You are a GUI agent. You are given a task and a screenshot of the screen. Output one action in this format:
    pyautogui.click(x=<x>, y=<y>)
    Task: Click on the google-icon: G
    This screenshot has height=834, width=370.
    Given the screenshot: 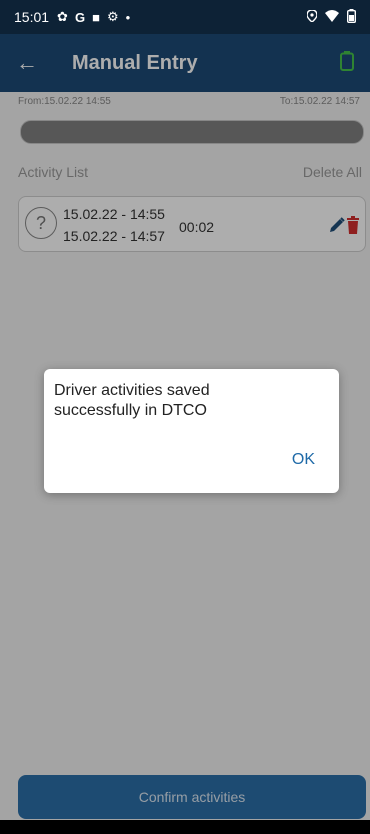 What is the action you would take?
    pyautogui.click(x=80, y=17)
    